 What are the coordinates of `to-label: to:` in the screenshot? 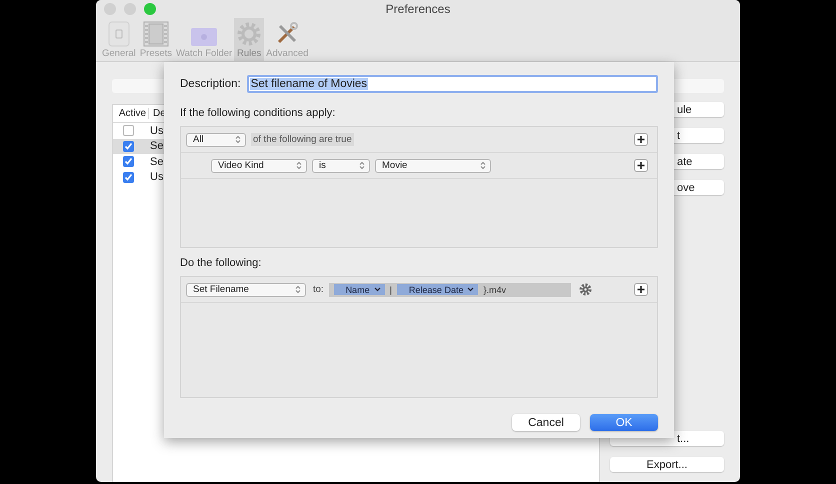 It's located at (318, 289).